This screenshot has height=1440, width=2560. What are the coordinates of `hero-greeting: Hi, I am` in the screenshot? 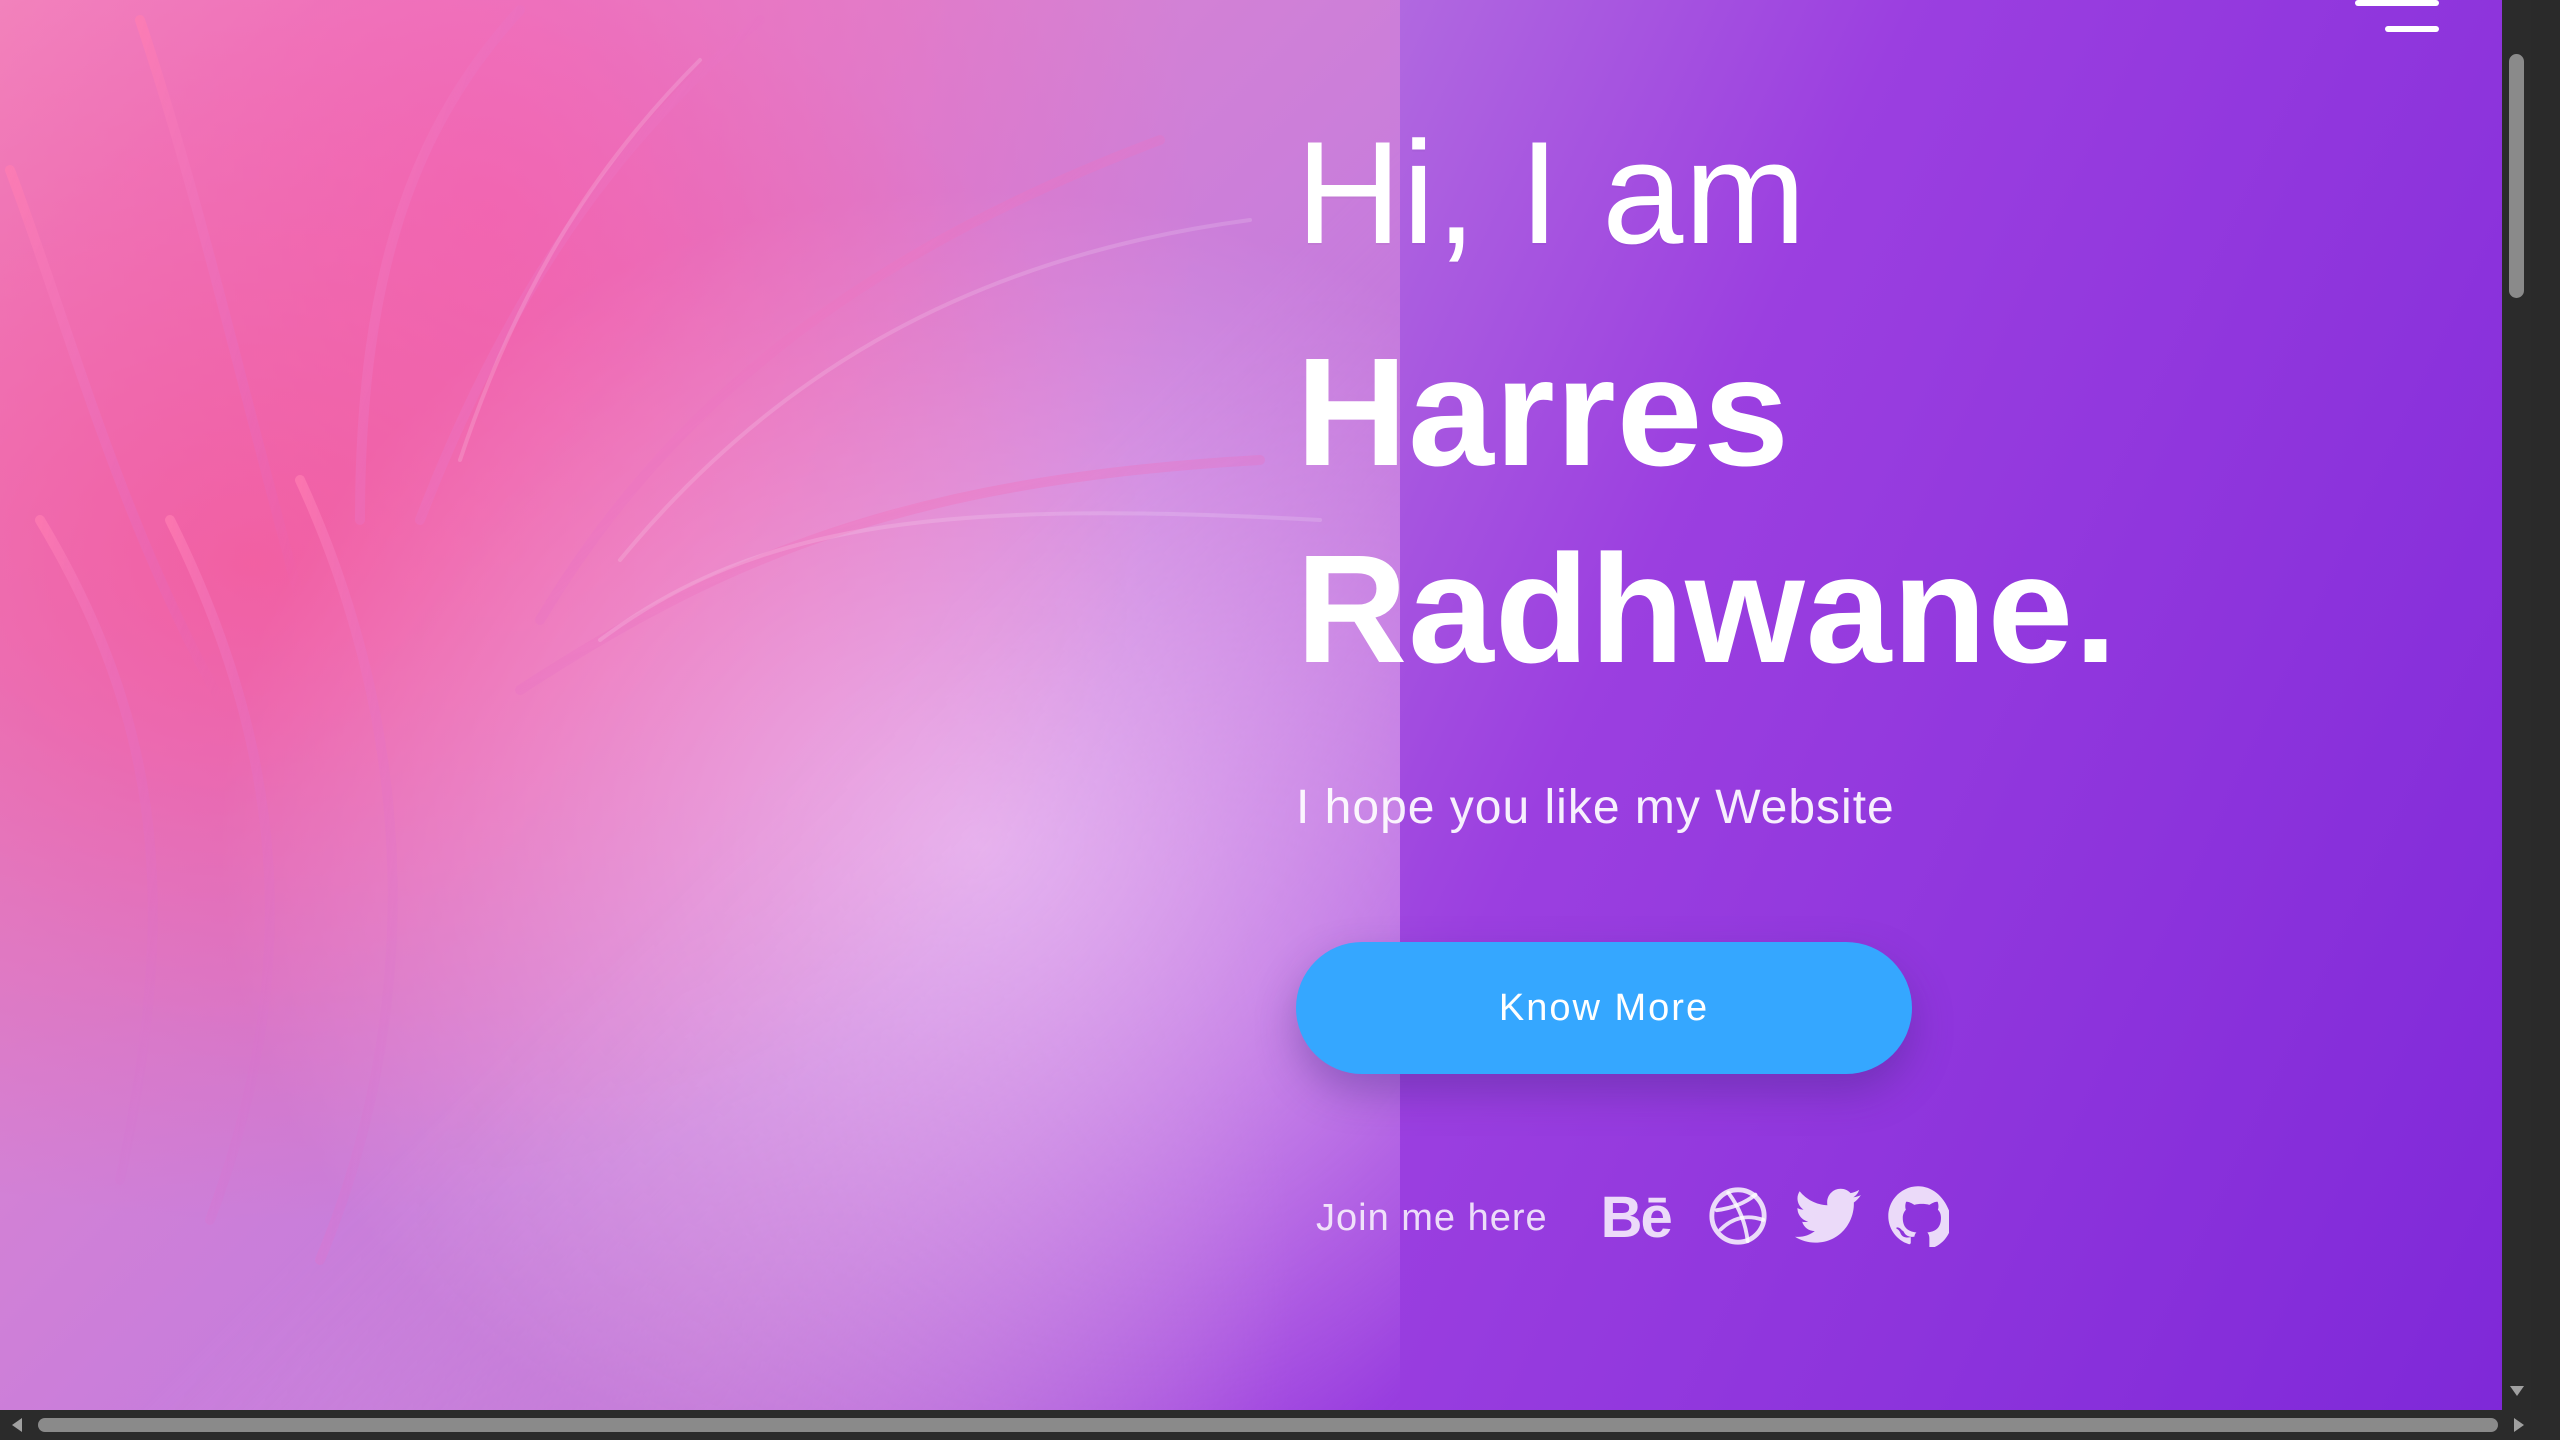 It's located at (1551, 192).